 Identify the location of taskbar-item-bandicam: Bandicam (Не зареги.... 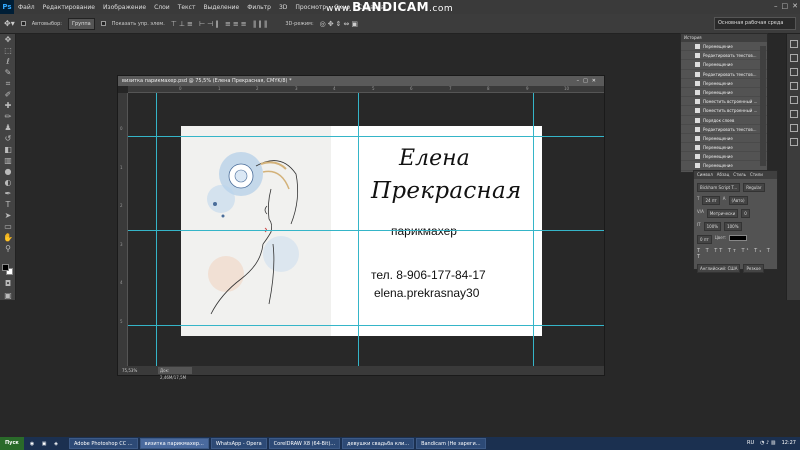
(451, 443).